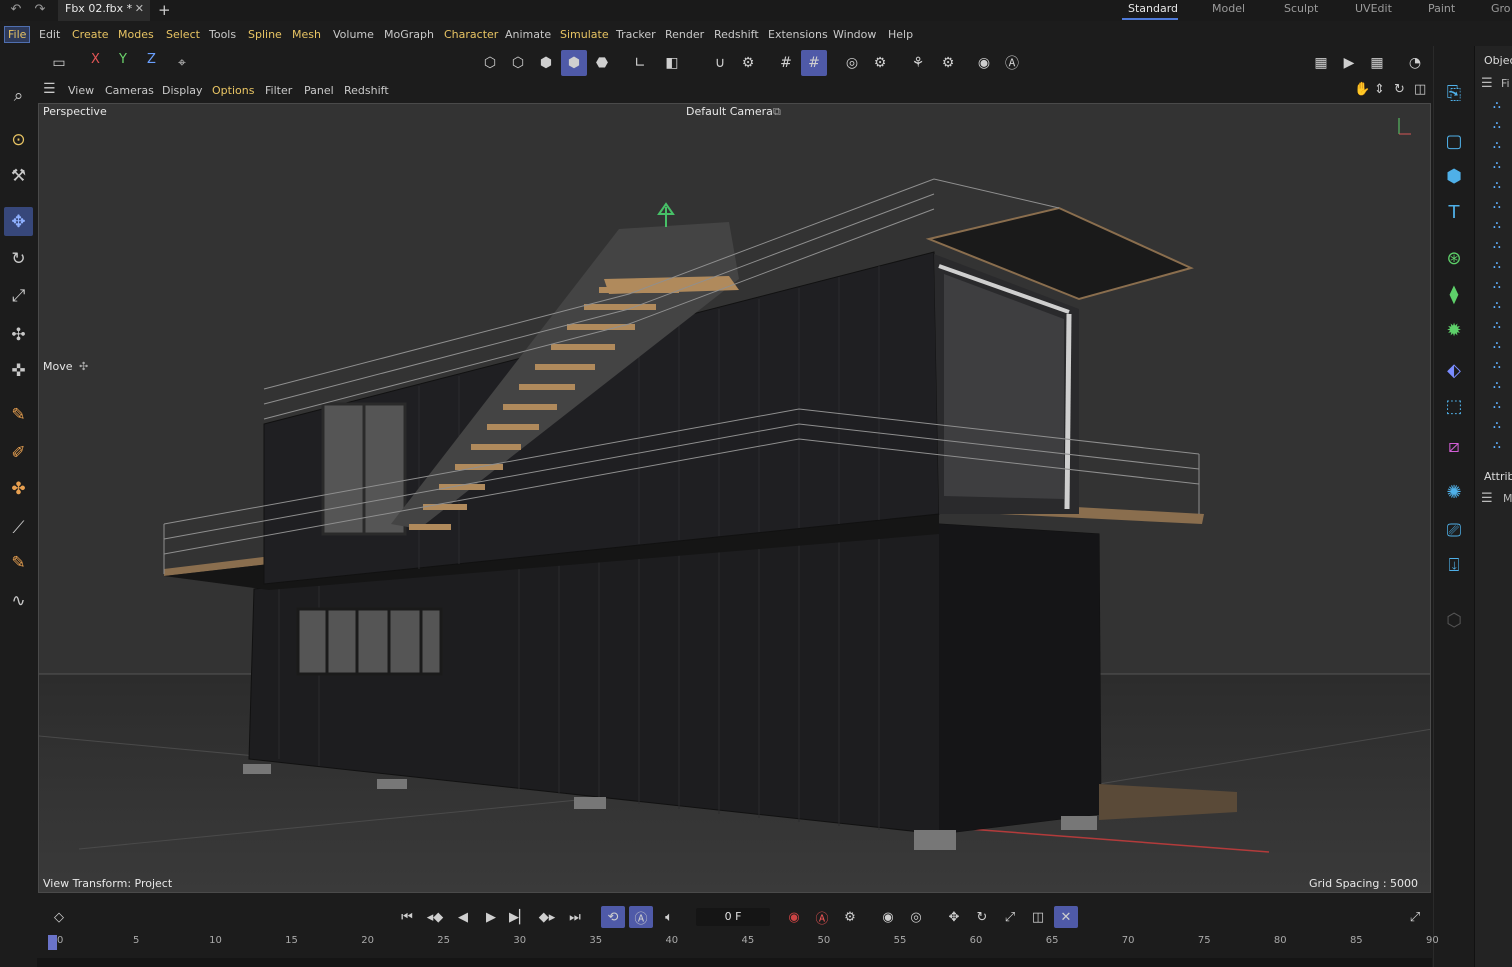 The height and width of the screenshot is (967, 1512). I want to click on key-pla-icon: ✕, so click(1066, 917).